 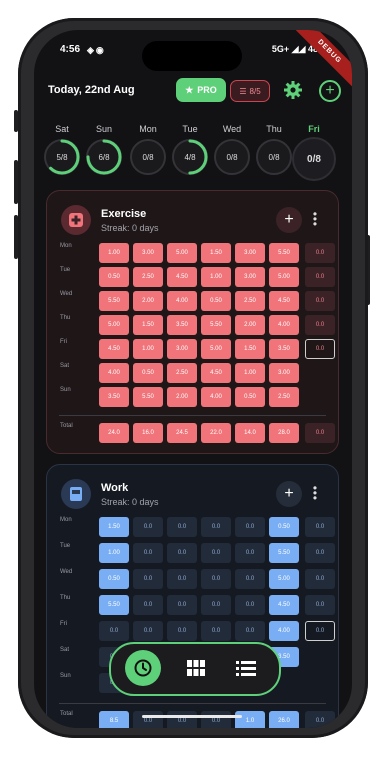 What do you see at coordinates (62, 149) in the screenshot?
I see `day-sat: Sat 5/8` at bounding box center [62, 149].